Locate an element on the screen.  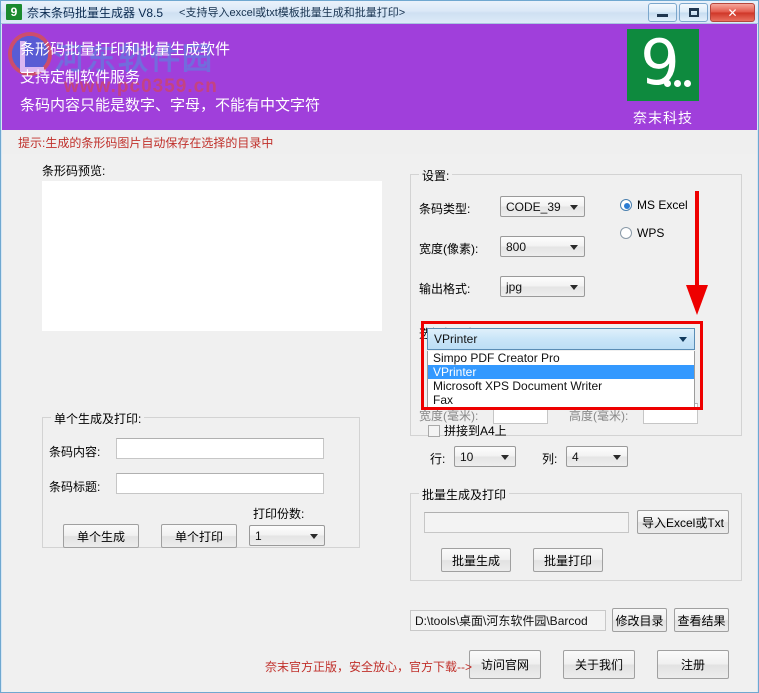
maximize-button is located at coordinates (693, 12).